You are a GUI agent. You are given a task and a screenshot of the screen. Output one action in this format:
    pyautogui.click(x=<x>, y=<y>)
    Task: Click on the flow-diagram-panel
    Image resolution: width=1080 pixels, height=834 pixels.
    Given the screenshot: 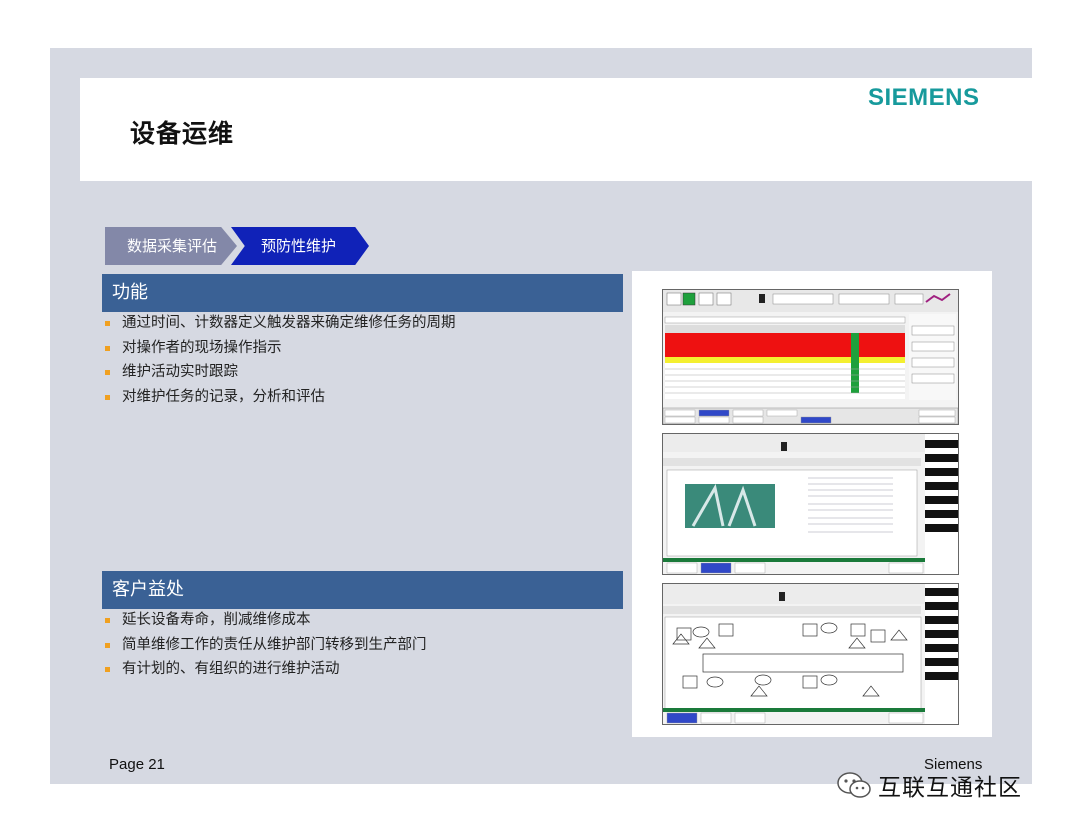 What is the action you would take?
    pyautogui.click(x=810, y=654)
    